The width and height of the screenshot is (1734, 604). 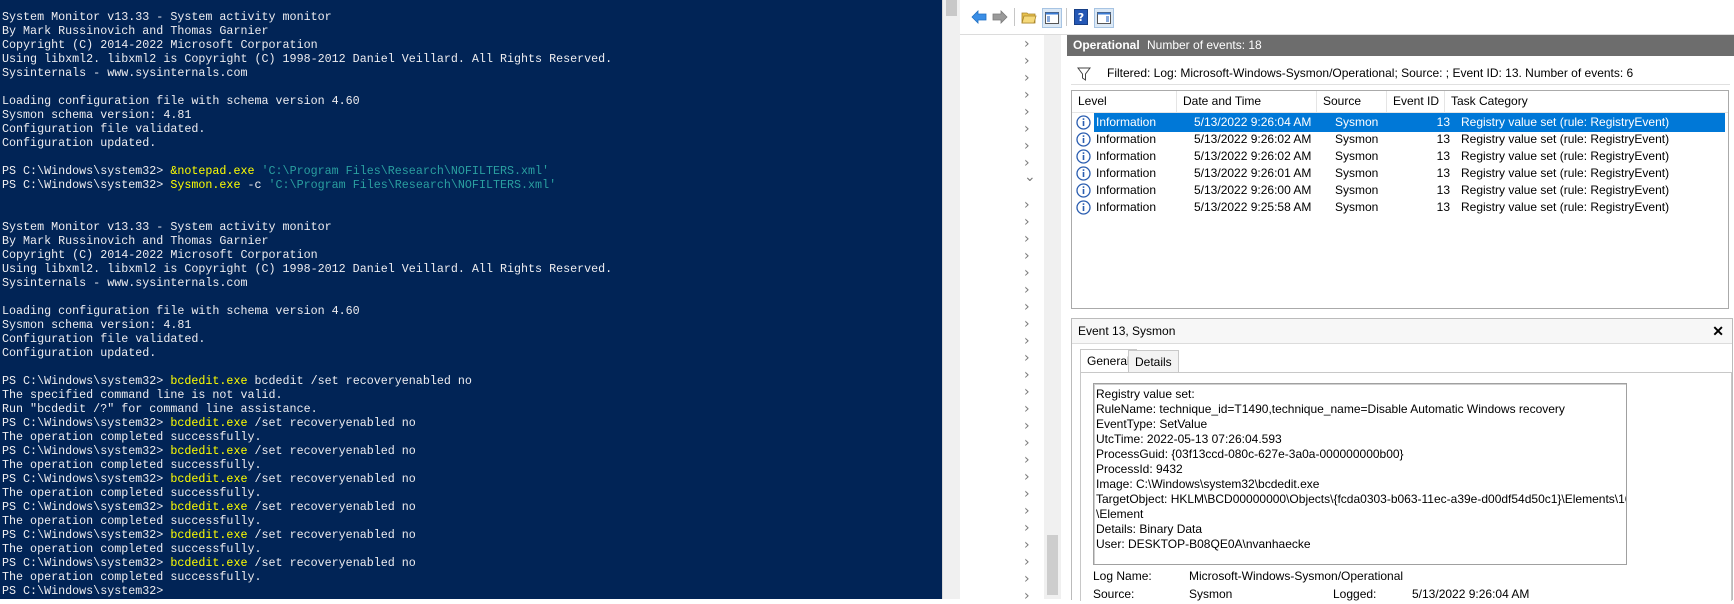 I want to click on show-hide-tree-icon, so click(x=1052, y=18).